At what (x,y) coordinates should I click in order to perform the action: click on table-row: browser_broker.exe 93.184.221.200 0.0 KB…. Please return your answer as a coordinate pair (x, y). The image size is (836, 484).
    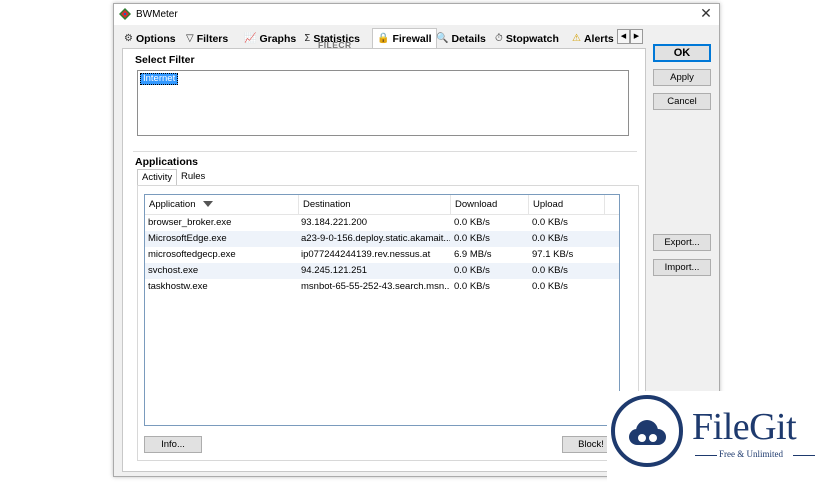
    Looking at the image, I should click on (382, 223).